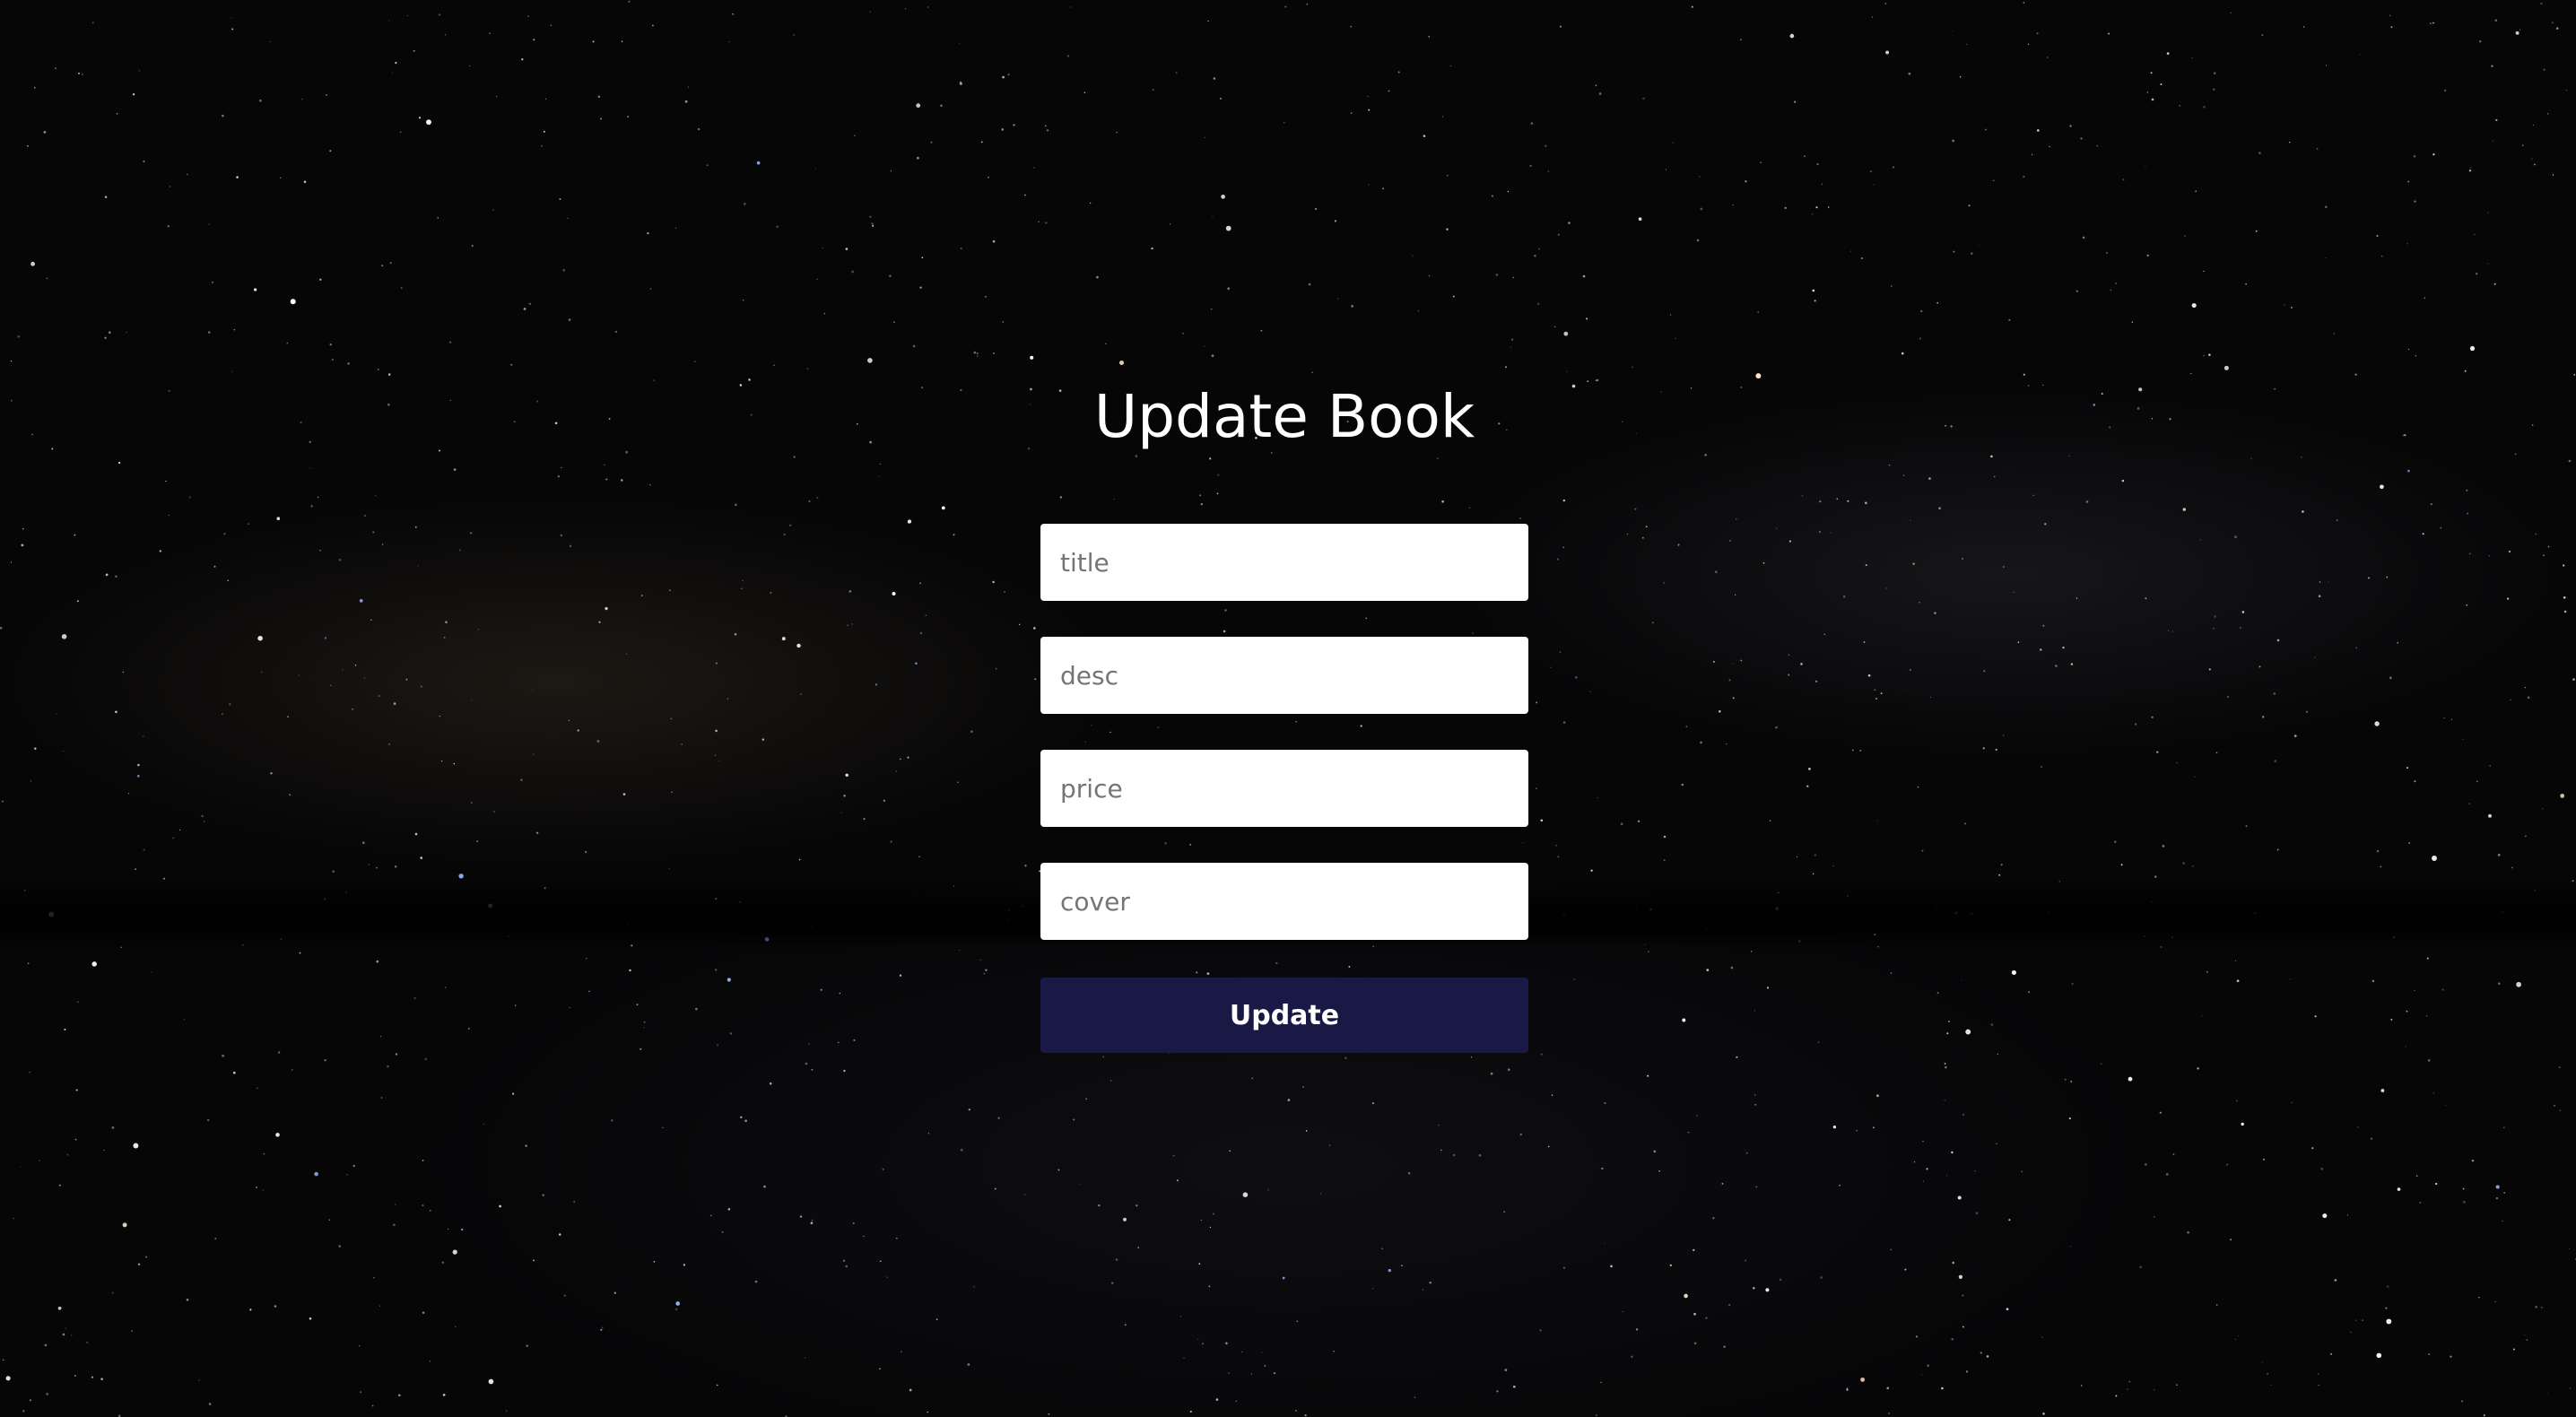 This screenshot has height=1417, width=2576. Describe the element at coordinates (1284, 1015) in the screenshot. I see `update-button: Update` at that location.